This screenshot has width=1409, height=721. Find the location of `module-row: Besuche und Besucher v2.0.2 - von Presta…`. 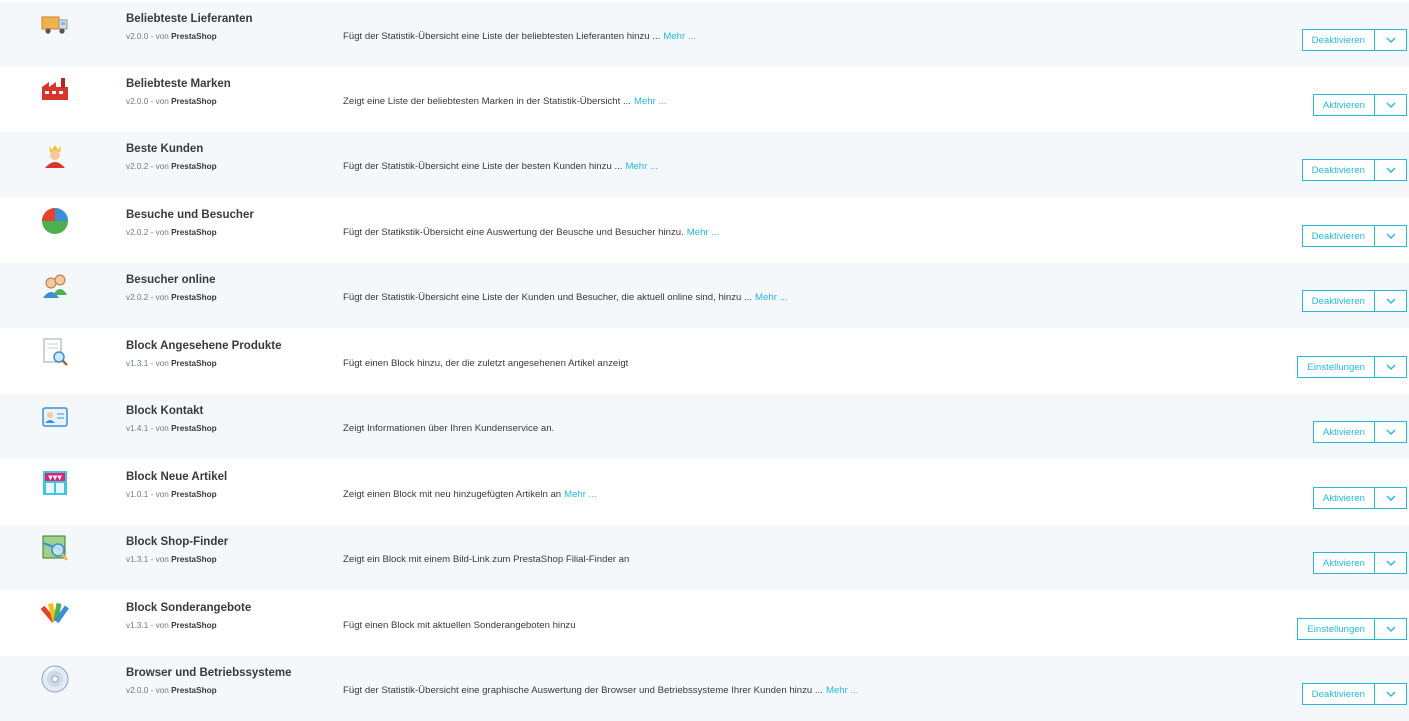

module-row: Besuche und Besucher v2.0.2 - von Presta… is located at coordinates (704, 230).